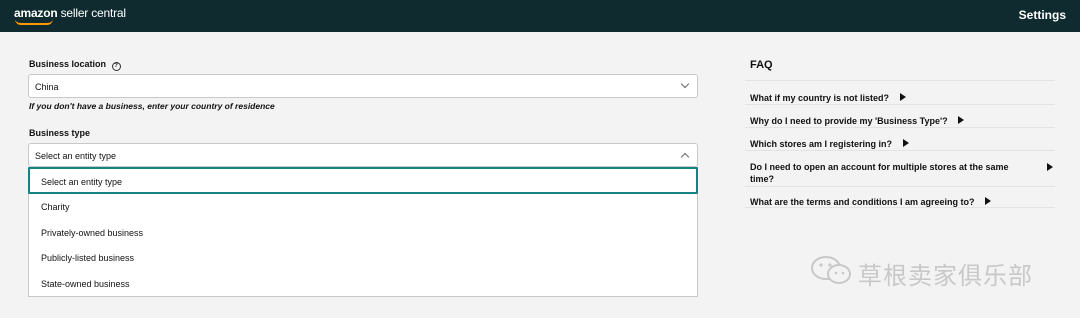 The height and width of the screenshot is (318, 1080). I want to click on option-label: Select an entity type, so click(82, 182).